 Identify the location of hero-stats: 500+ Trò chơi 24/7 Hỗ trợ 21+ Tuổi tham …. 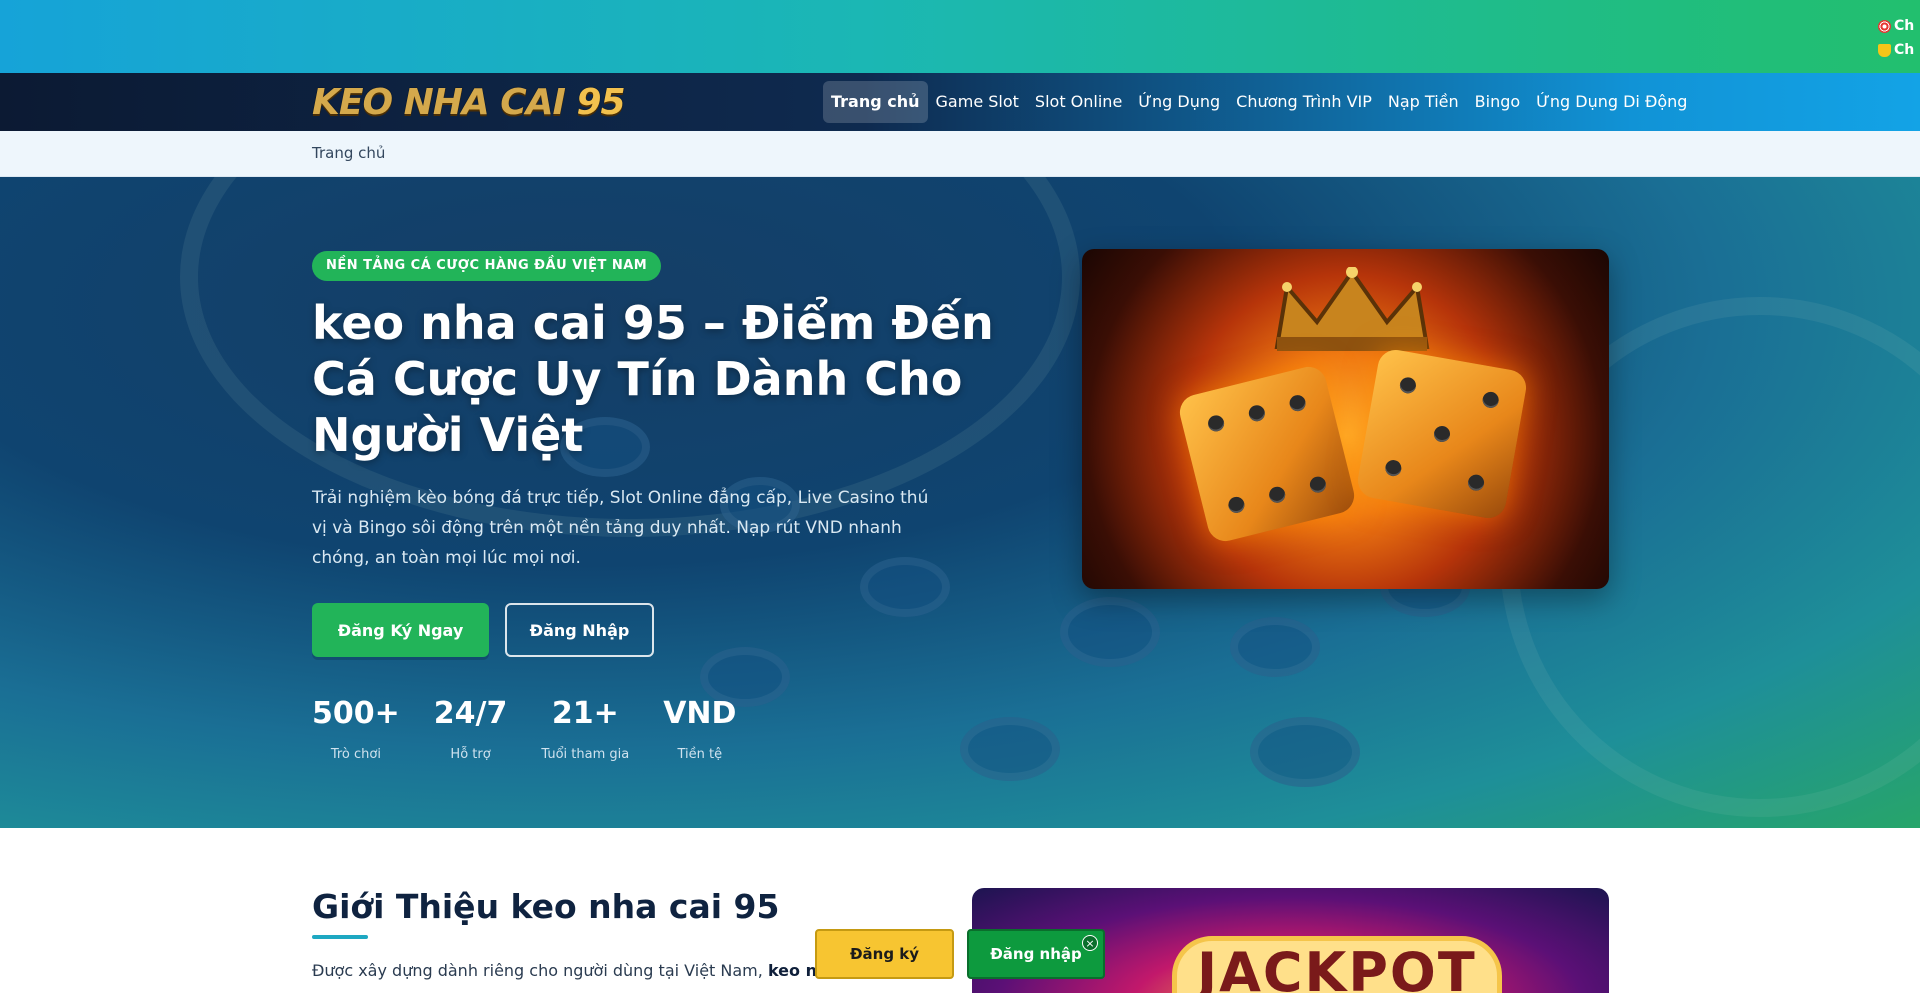
(541, 728).